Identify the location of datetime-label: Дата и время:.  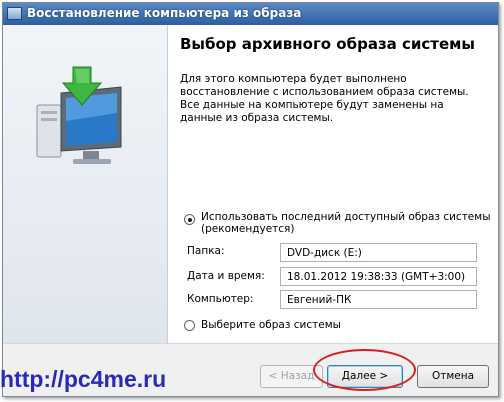
(226, 276).